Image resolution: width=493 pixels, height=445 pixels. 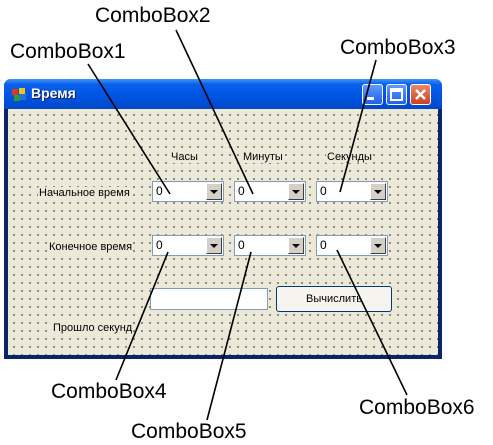 What do you see at coordinates (109, 391) in the screenshot?
I see `callout-combobox4: ComboBox4` at bounding box center [109, 391].